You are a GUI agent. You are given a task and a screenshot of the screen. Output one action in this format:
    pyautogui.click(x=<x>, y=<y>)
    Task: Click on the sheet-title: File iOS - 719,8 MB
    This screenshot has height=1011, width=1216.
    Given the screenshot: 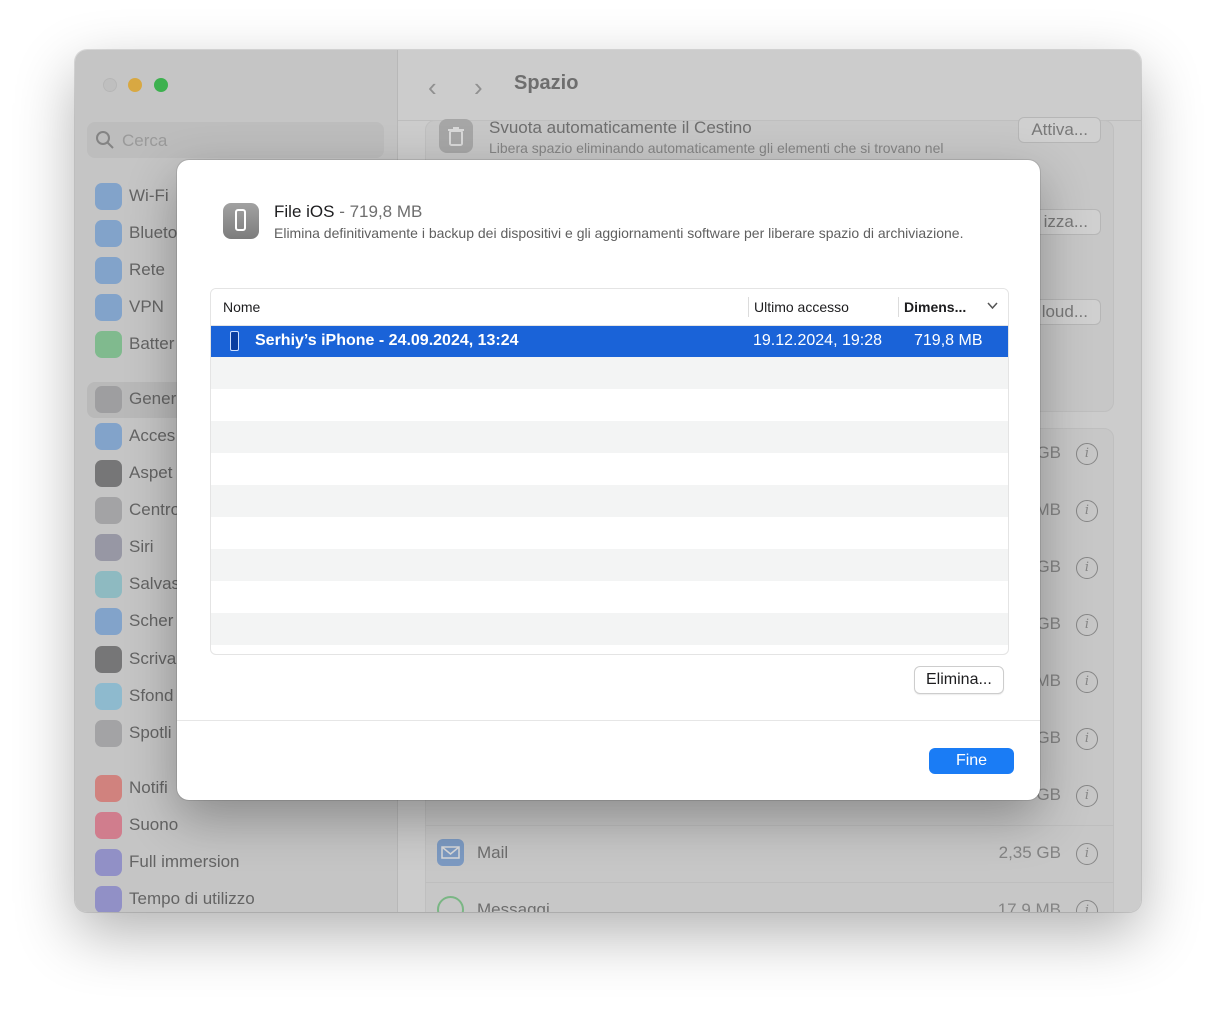 What is the action you would take?
    pyautogui.click(x=348, y=212)
    